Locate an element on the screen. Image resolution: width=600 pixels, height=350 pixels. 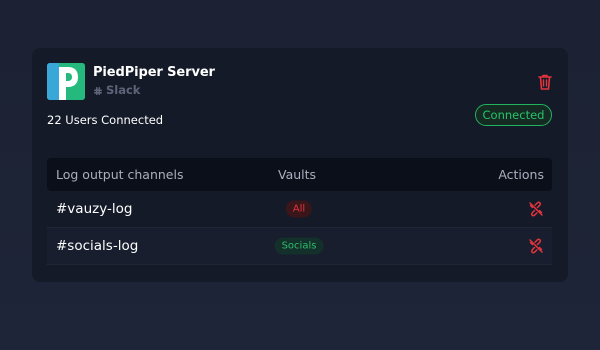
column-header-actions: Actions is located at coordinates (521, 174).